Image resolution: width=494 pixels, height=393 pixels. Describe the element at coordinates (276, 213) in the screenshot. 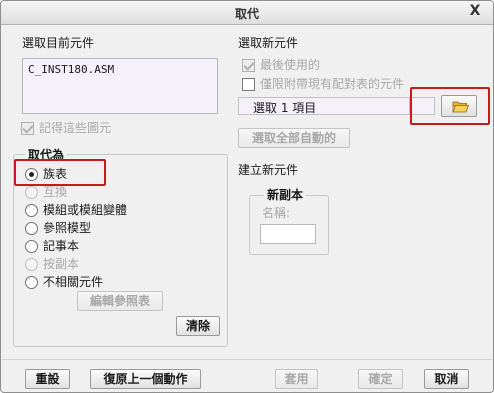

I see `name-label: 名稱:` at that location.